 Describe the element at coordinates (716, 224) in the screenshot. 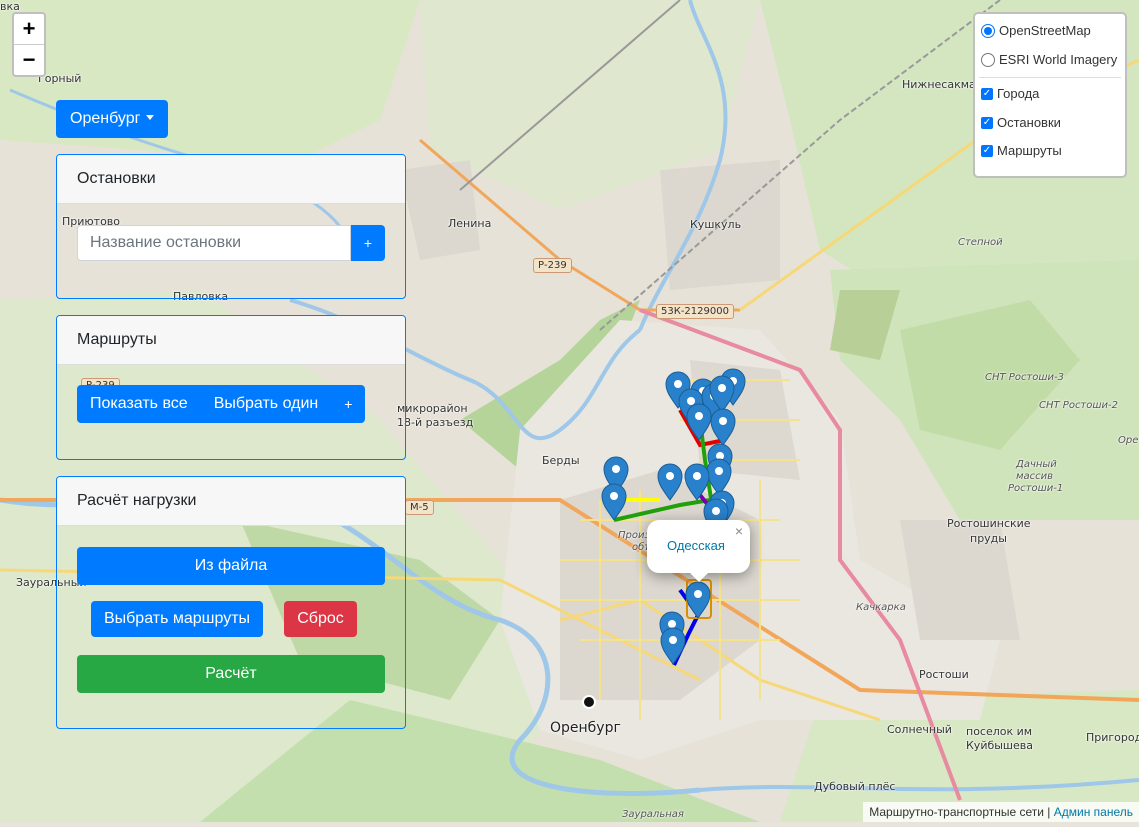

I see `map-label: Кушкуль` at that location.